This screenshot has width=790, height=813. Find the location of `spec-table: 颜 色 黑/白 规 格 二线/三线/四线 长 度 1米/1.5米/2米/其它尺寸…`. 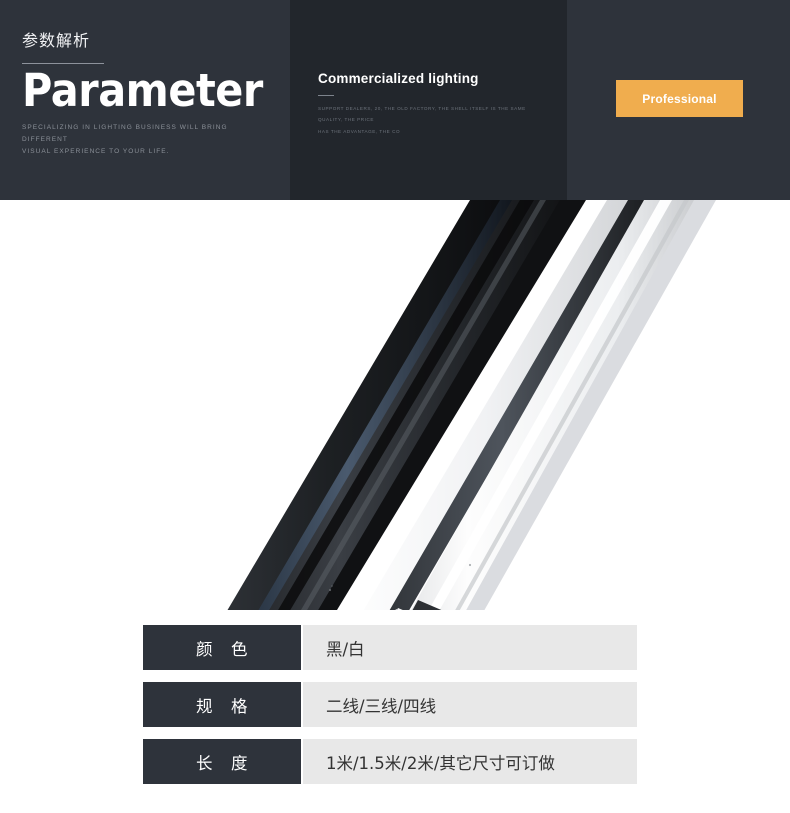

spec-table: 颜 色 黑/白 规 格 二线/三线/四线 长 度 1米/1.5米/2米/其它尺寸… is located at coordinates (390, 704).